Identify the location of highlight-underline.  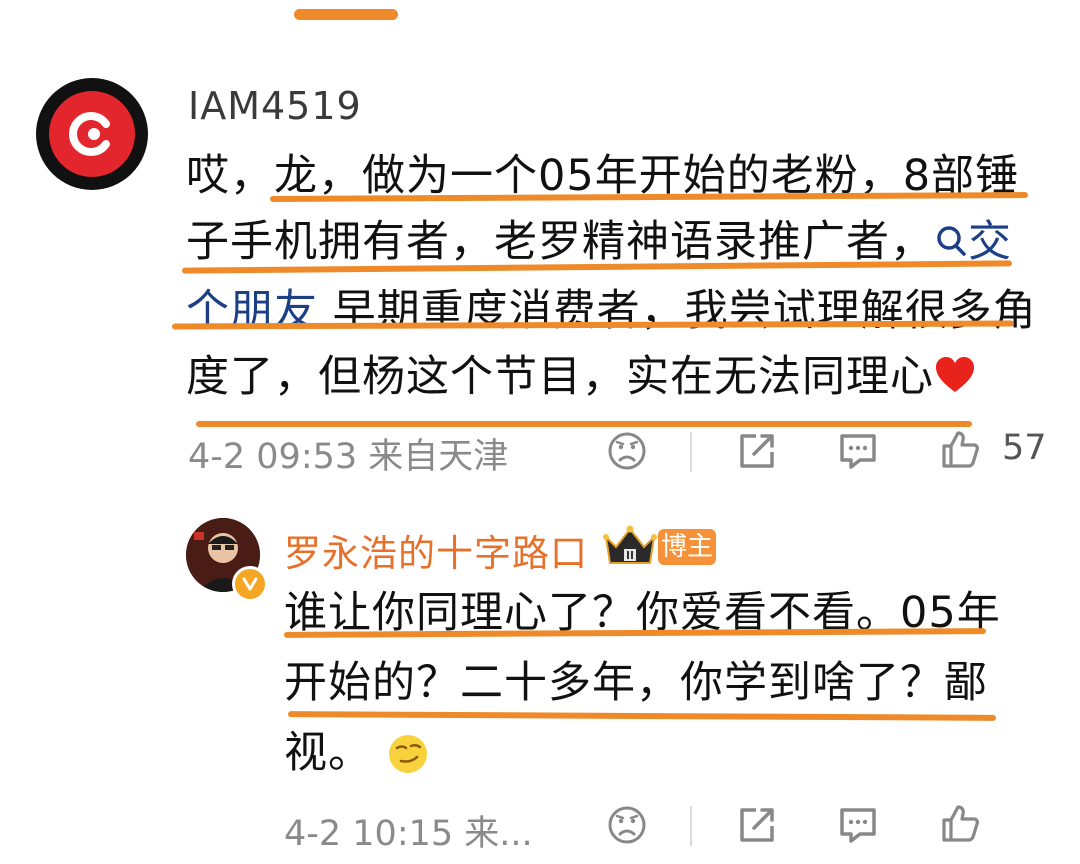
(584, 424).